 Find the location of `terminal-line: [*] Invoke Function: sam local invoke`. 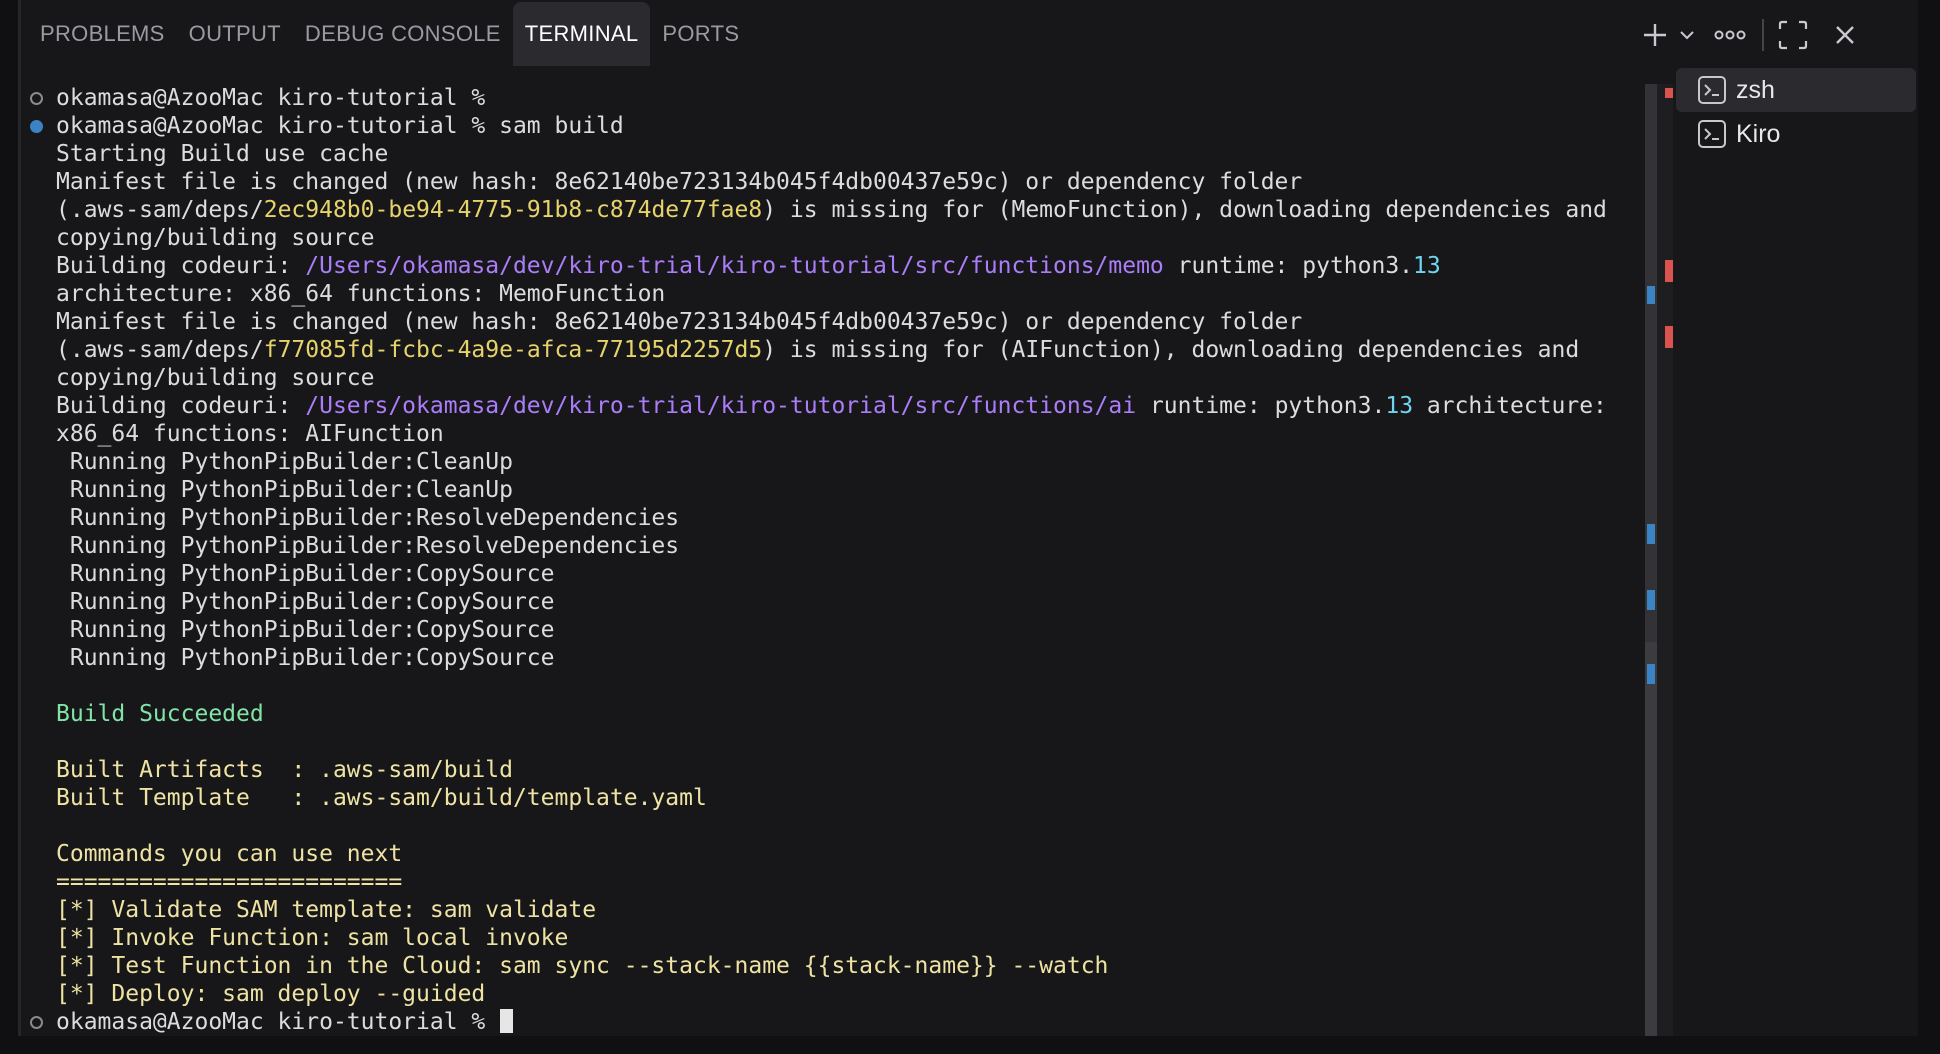

terminal-line: [*] Invoke Function: sam local invoke is located at coordinates (837, 938).